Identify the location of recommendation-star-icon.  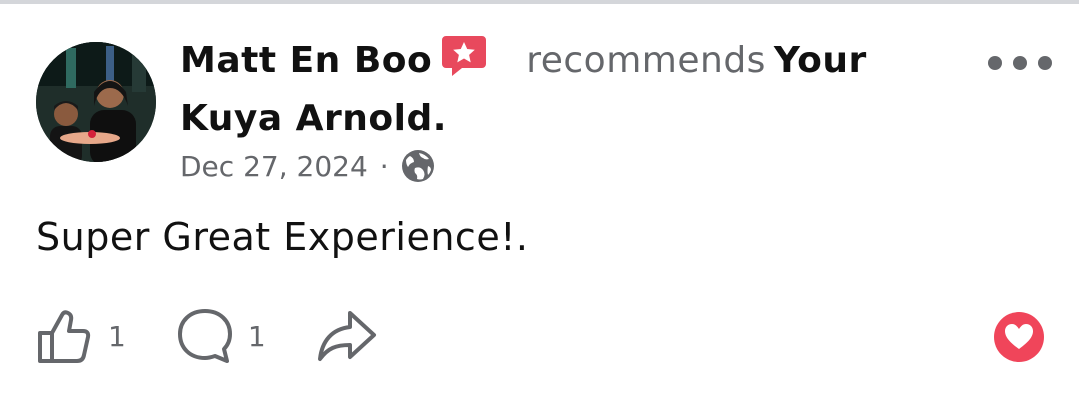
(464, 63).